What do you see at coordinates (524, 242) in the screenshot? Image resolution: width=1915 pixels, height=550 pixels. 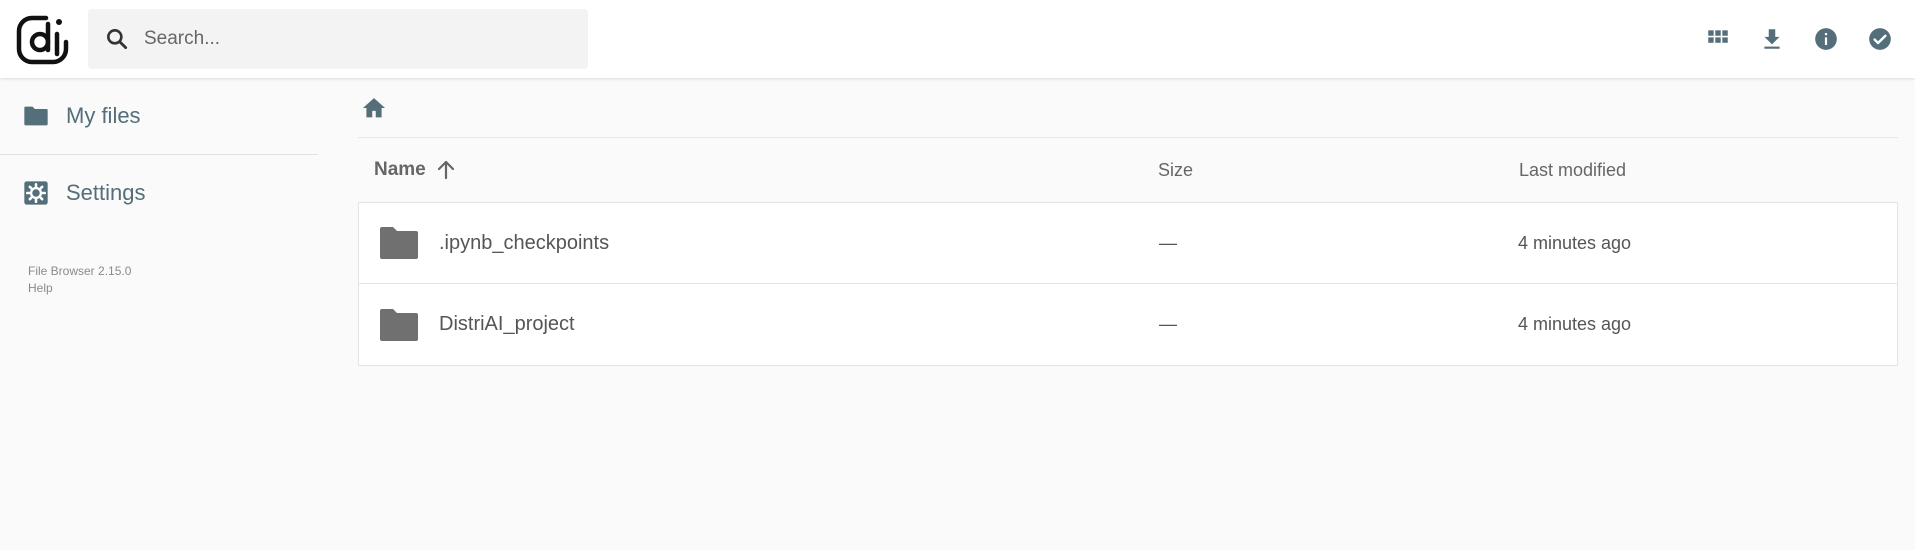 I see `file-name: .ipynb_checkpoints` at bounding box center [524, 242].